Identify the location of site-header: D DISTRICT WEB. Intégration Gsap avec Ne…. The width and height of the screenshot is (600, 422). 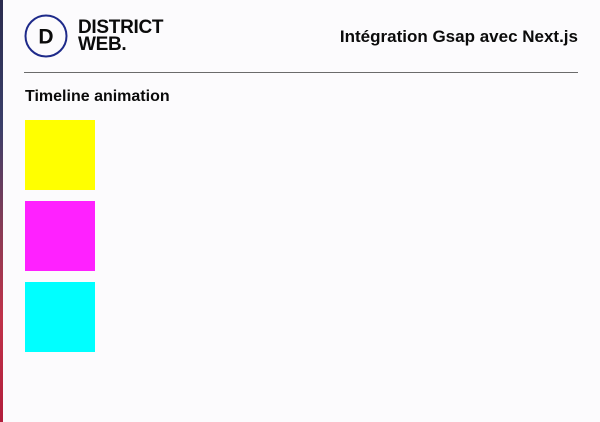
(301, 38).